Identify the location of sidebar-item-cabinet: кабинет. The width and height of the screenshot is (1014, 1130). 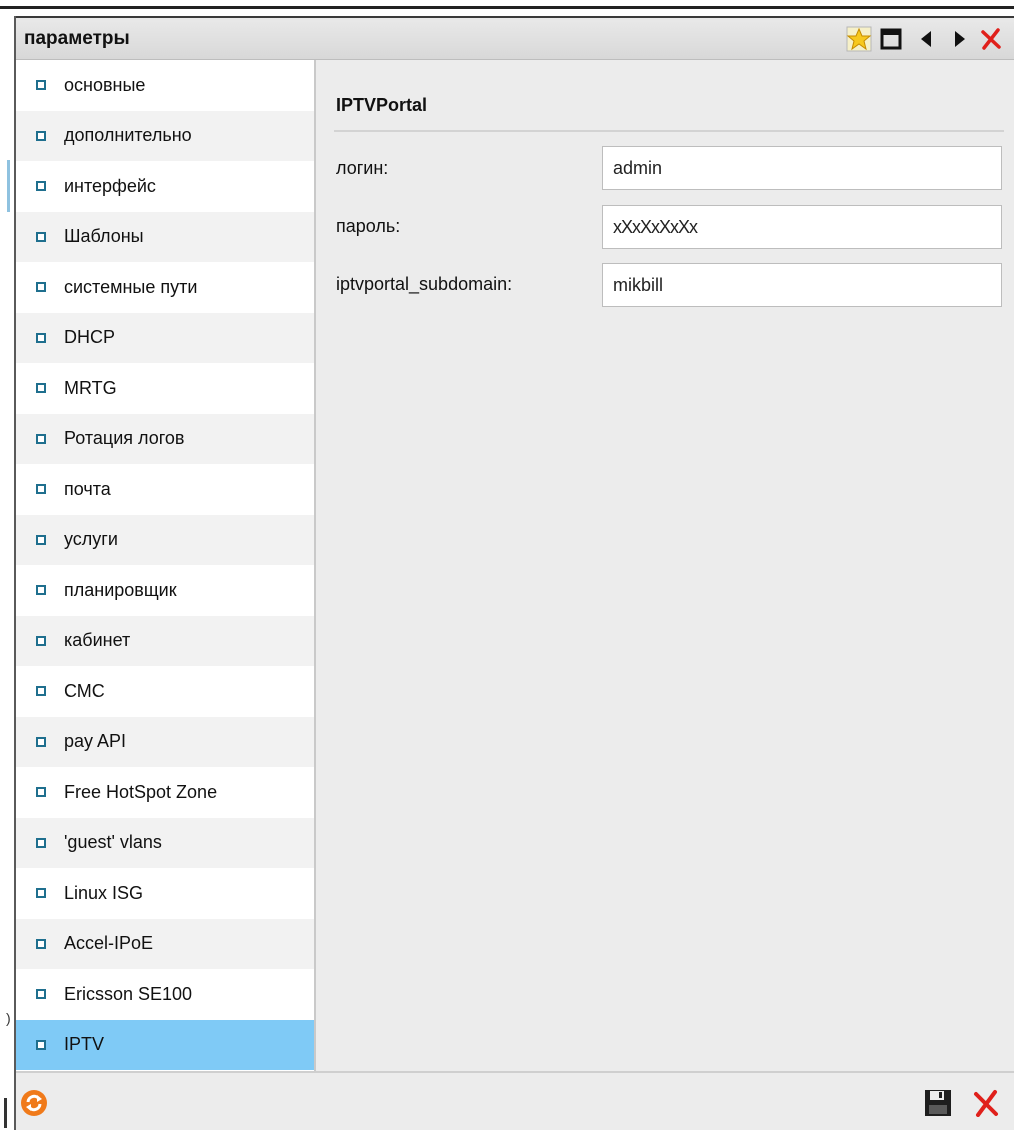
(165, 640).